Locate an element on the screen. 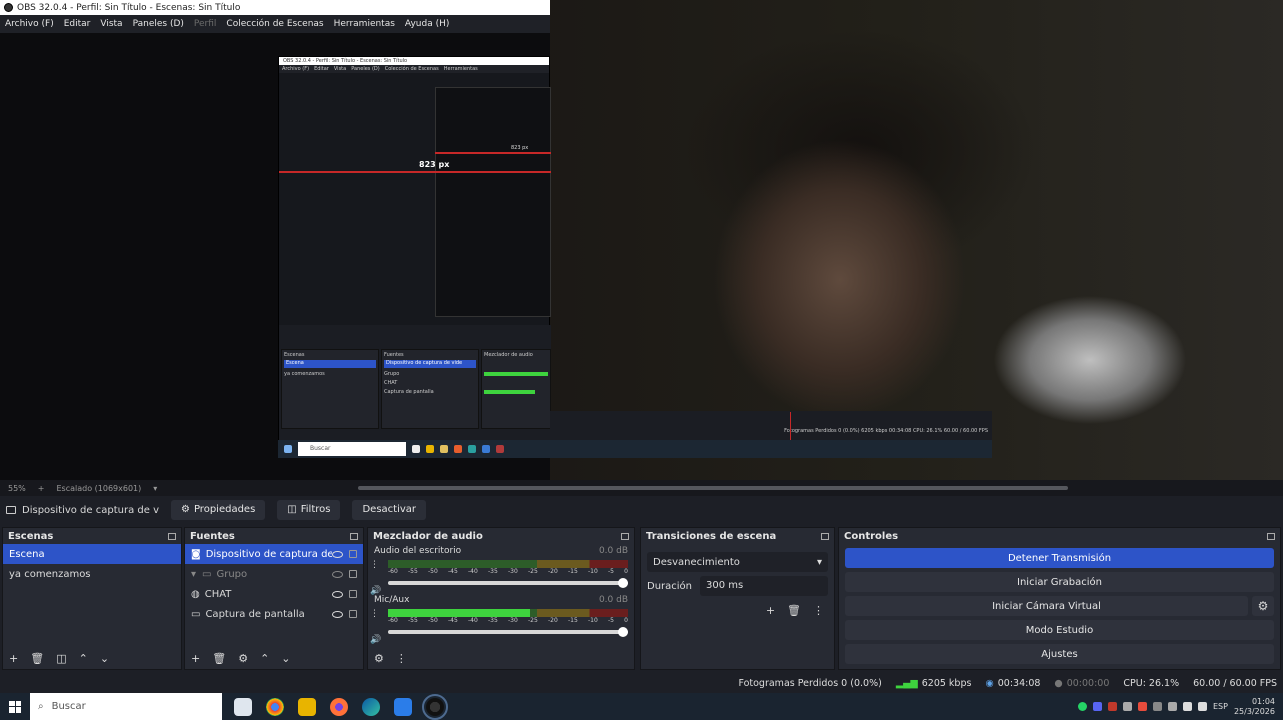 The height and width of the screenshot is (720, 1283). taskbar-search: ⌕ Buscar is located at coordinates (126, 706).